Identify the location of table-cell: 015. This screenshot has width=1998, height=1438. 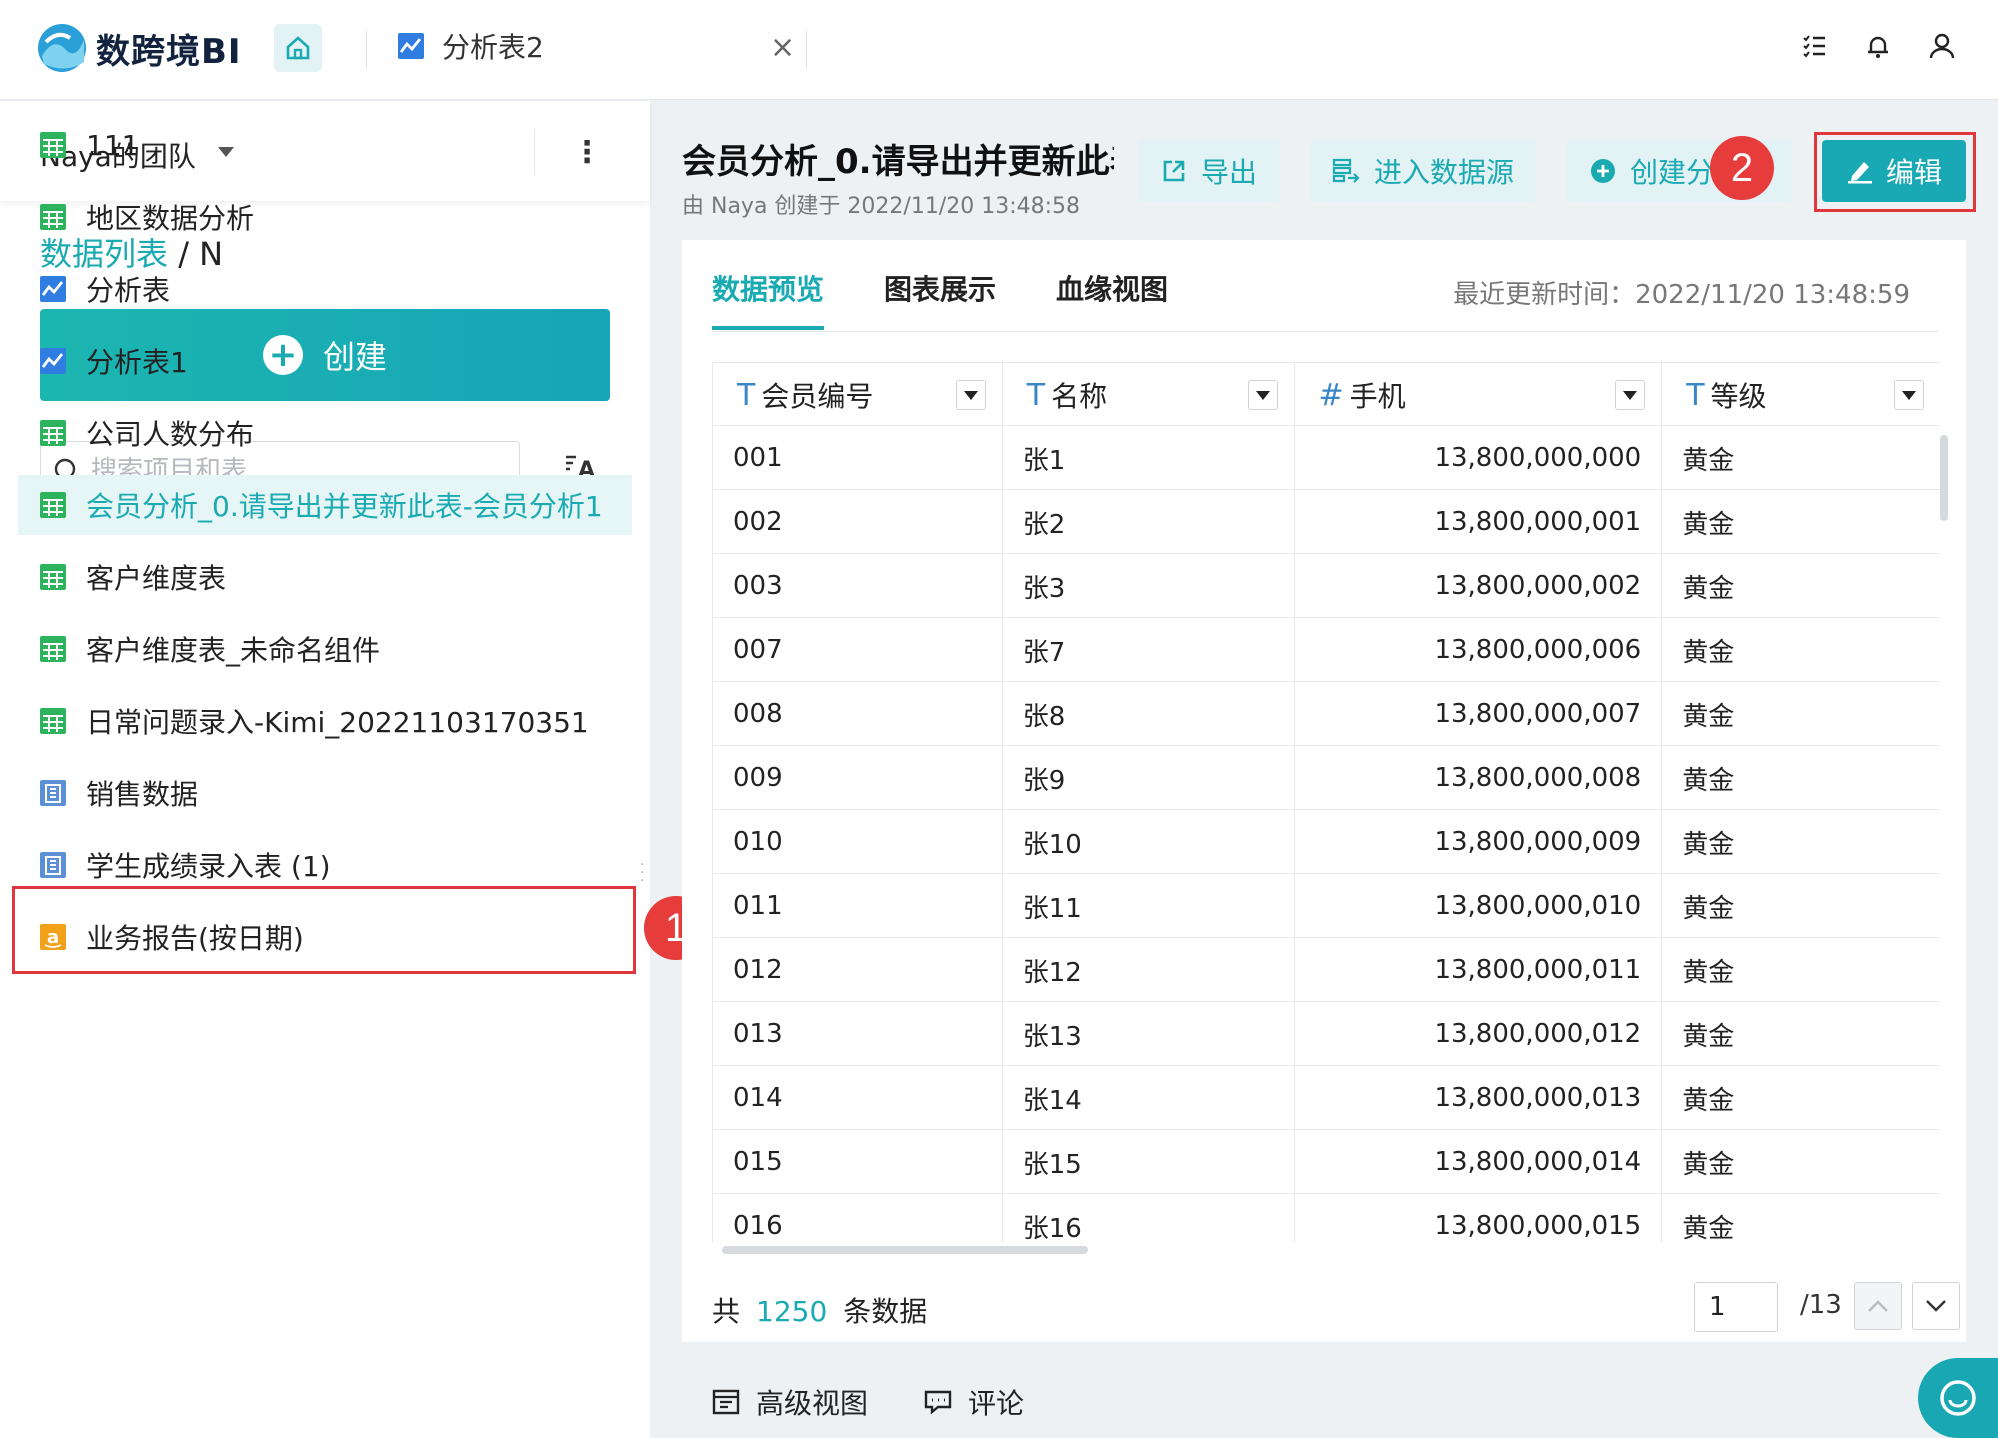
(858, 1162).